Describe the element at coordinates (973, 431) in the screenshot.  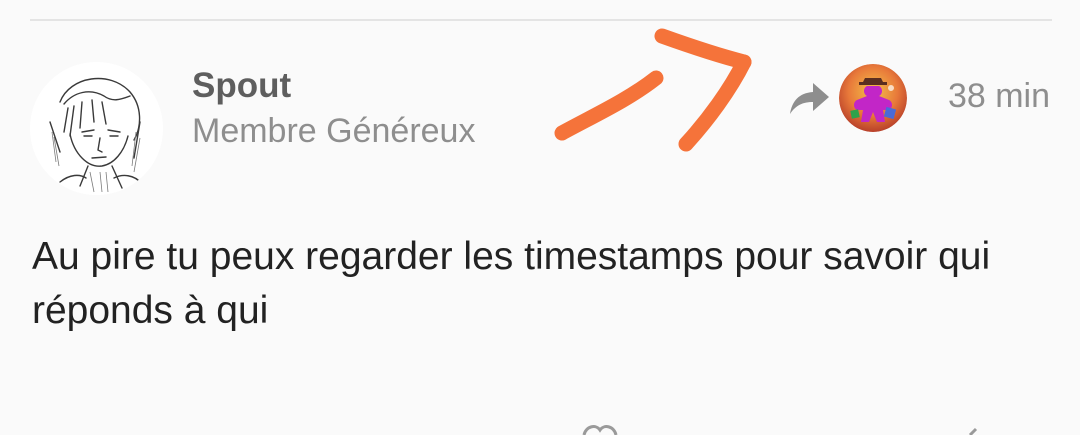
I see `more-icon-partial` at that location.